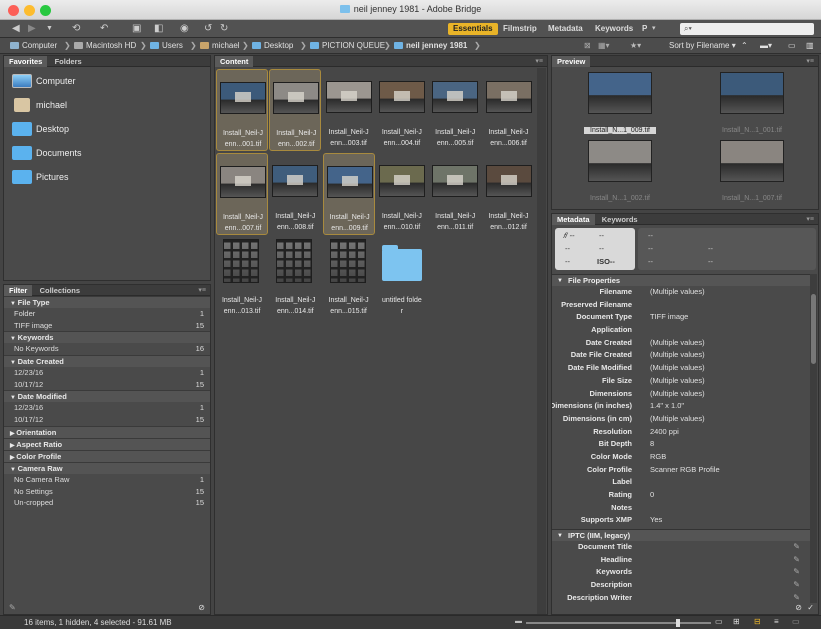 This screenshot has height=629, width=821. What do you see at coordinates (220, 45) in the screenshot?
I see `breadcrumb-michael: michael` at bounding box center [220, 45].